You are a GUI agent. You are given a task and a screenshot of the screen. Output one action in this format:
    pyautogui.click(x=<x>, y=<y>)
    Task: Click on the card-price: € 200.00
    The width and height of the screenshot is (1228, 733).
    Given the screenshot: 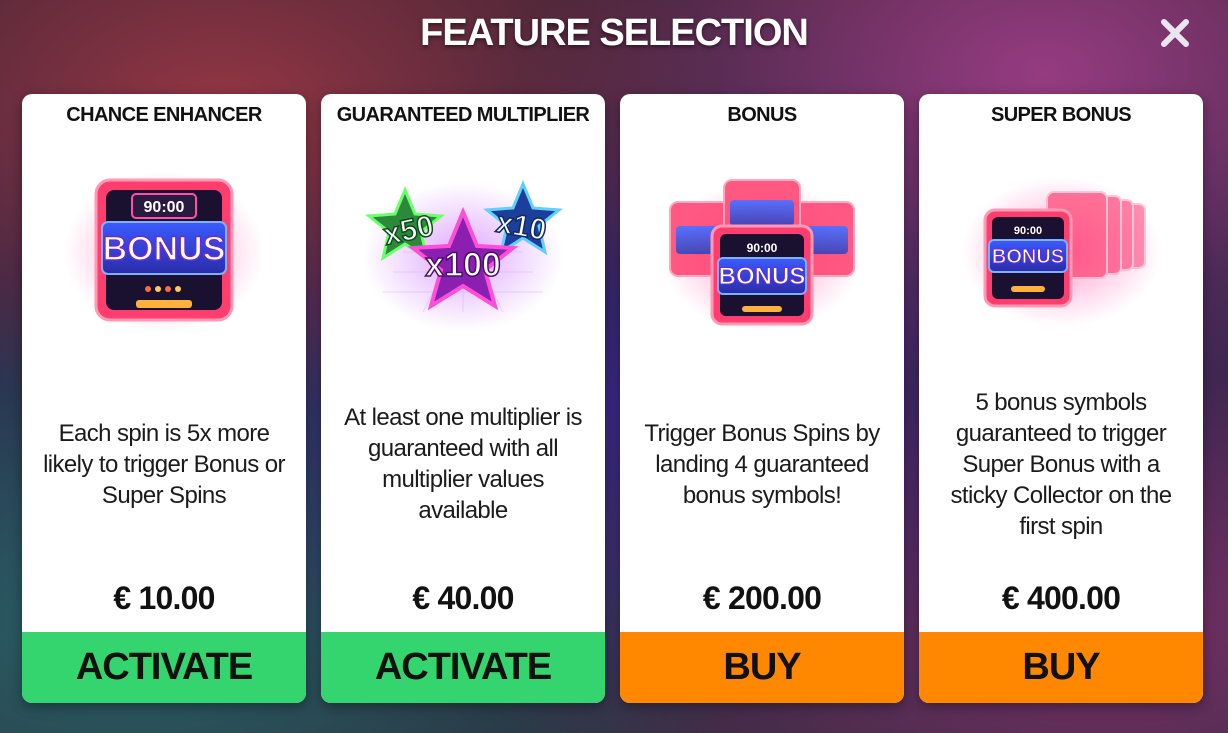 What is the action you would take?
    pyautogui.click(x=762, y=598)
    